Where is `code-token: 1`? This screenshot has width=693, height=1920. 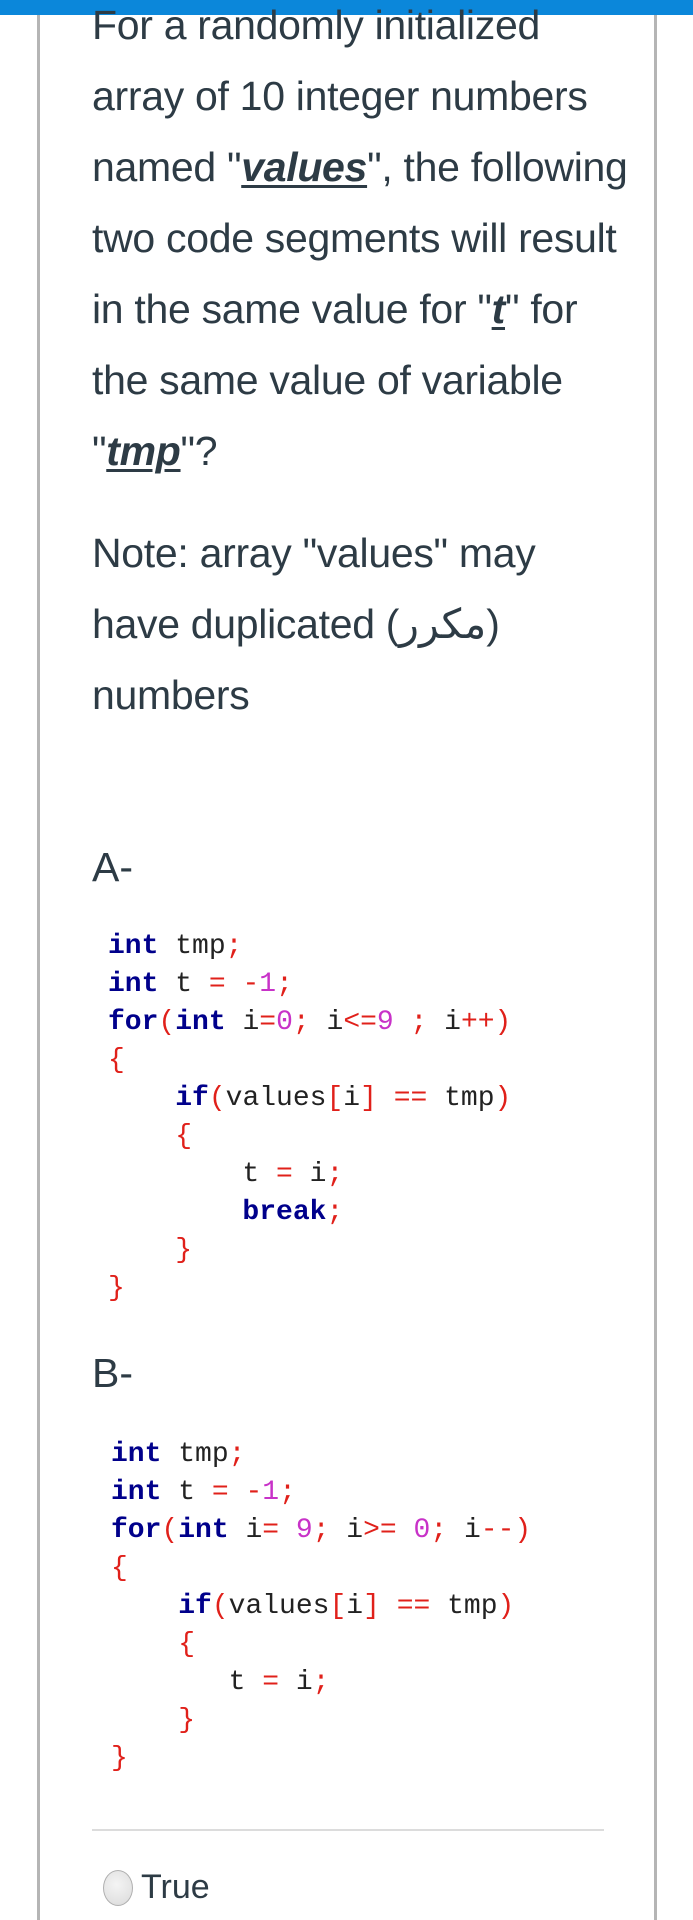 code-token: 1 is located at coordinates (268, 984).